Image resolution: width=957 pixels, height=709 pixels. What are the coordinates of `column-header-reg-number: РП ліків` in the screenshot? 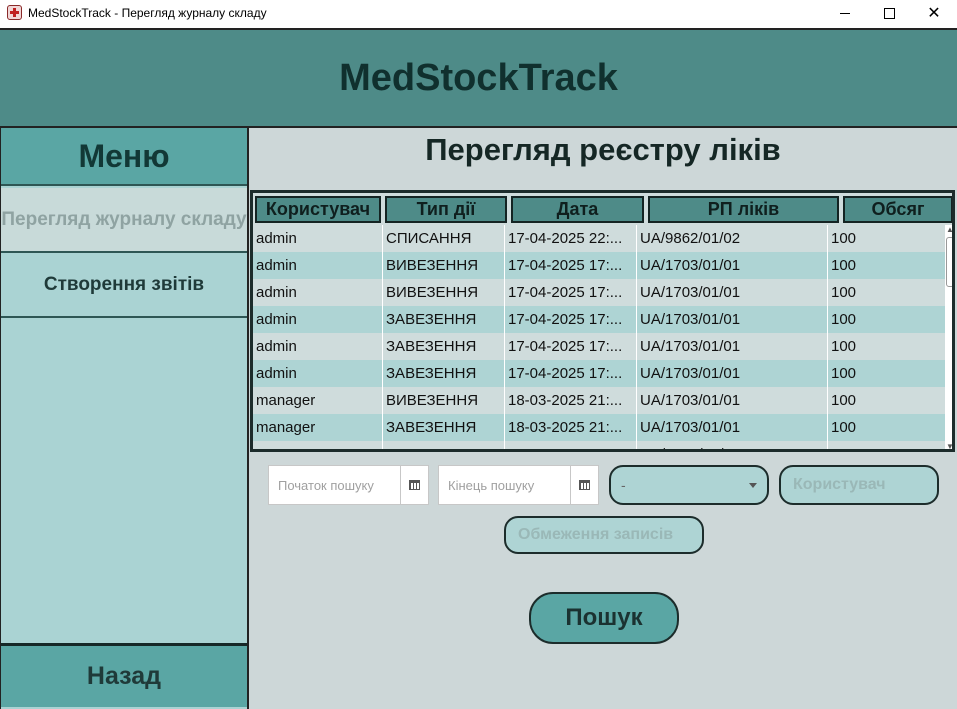 It's located at (743, 209).